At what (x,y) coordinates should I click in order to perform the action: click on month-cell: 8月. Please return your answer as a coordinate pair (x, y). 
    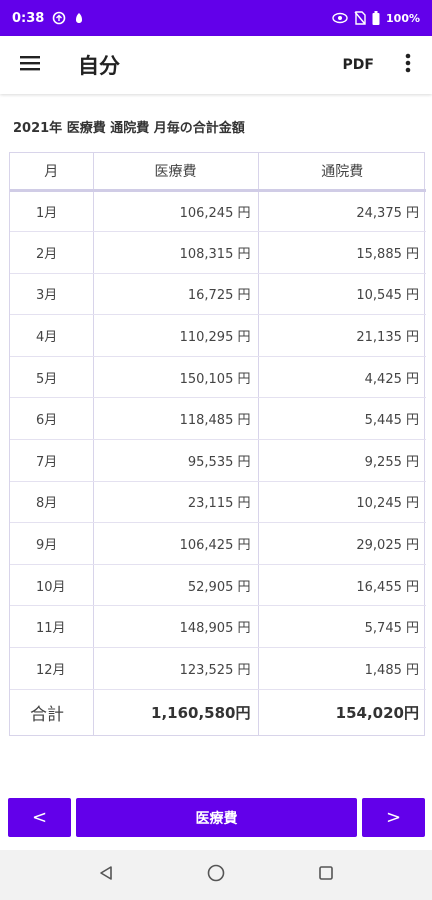
    Looking at the image, I should click on (52, 502).